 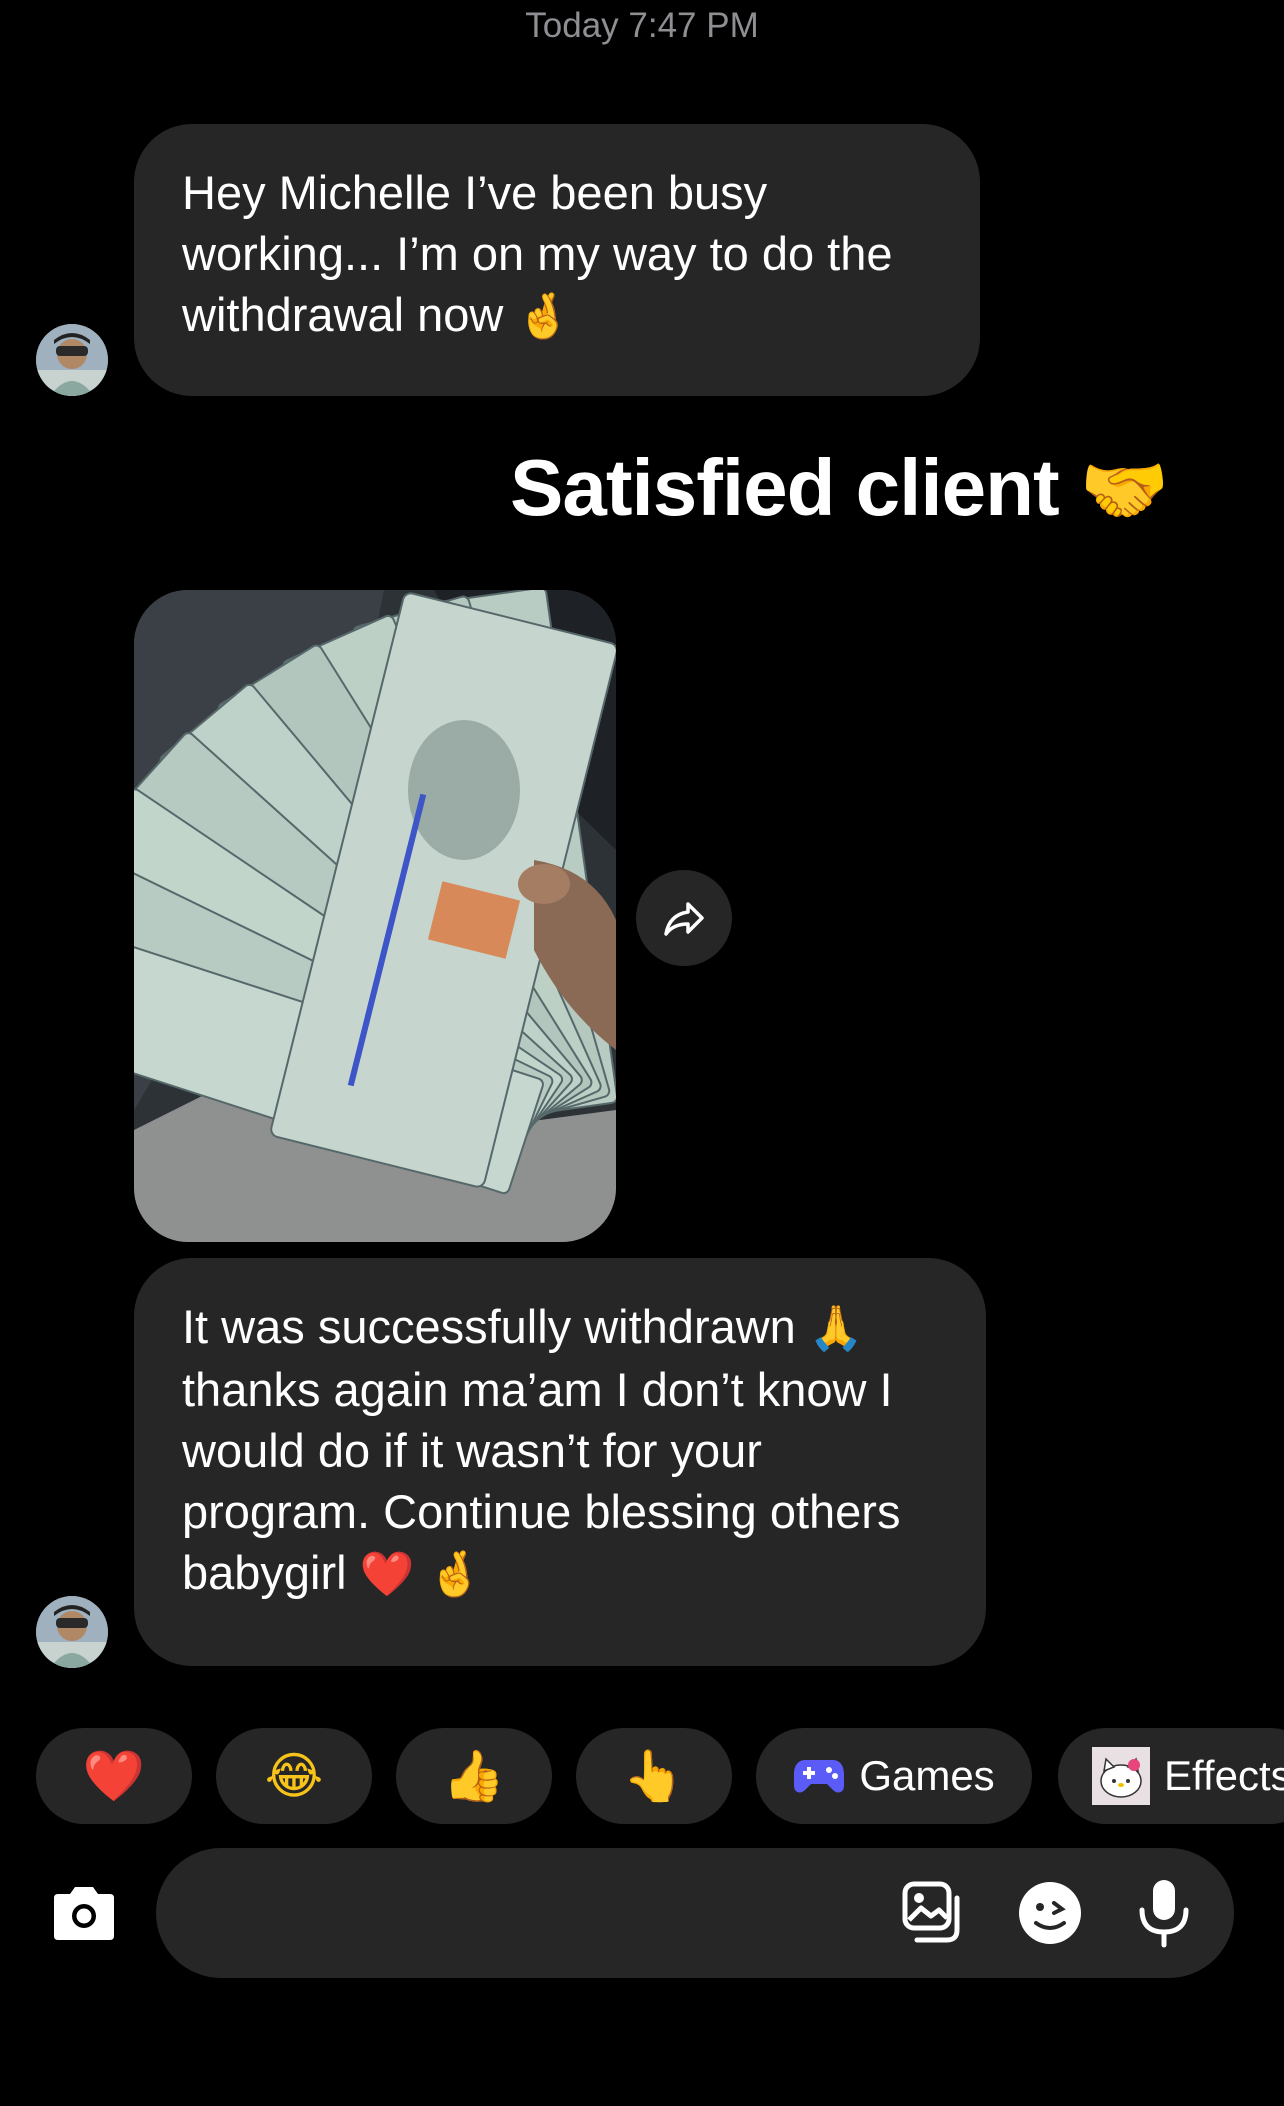 I want to click on reaction-thumbs-up-button: 👍, so click(x=474, y=1776).